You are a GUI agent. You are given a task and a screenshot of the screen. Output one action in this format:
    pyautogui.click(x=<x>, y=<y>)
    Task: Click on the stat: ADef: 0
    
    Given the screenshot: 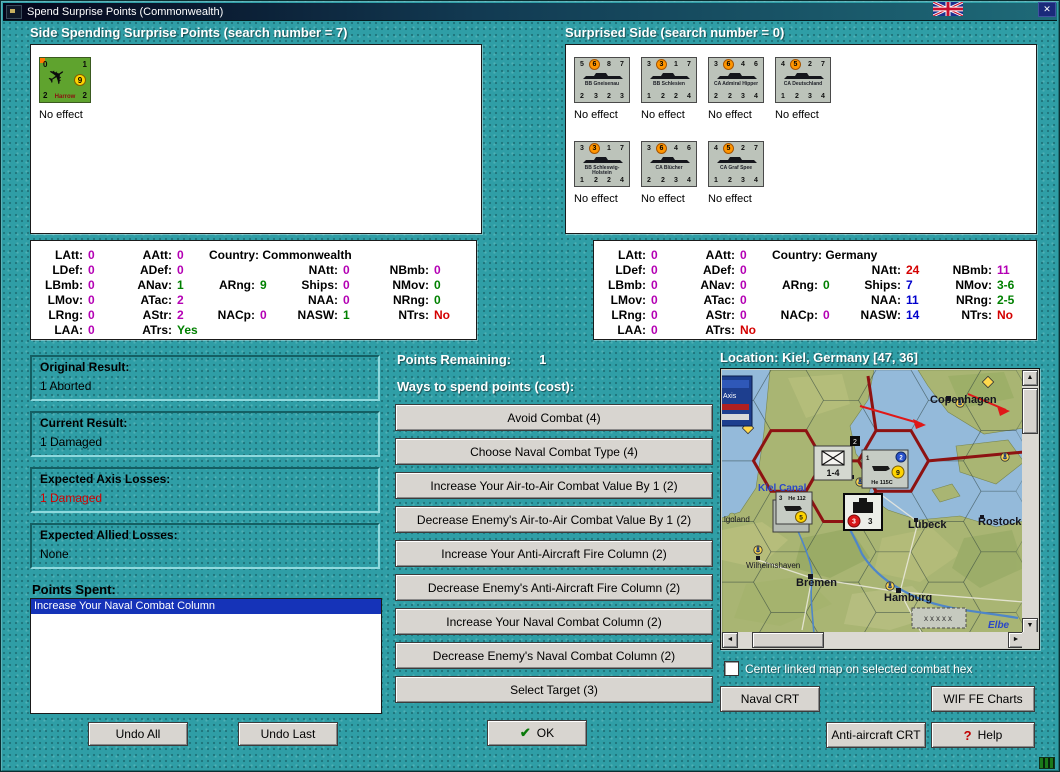 What is the action you would take?
    pyautogui.click(x=162, y=270)
    